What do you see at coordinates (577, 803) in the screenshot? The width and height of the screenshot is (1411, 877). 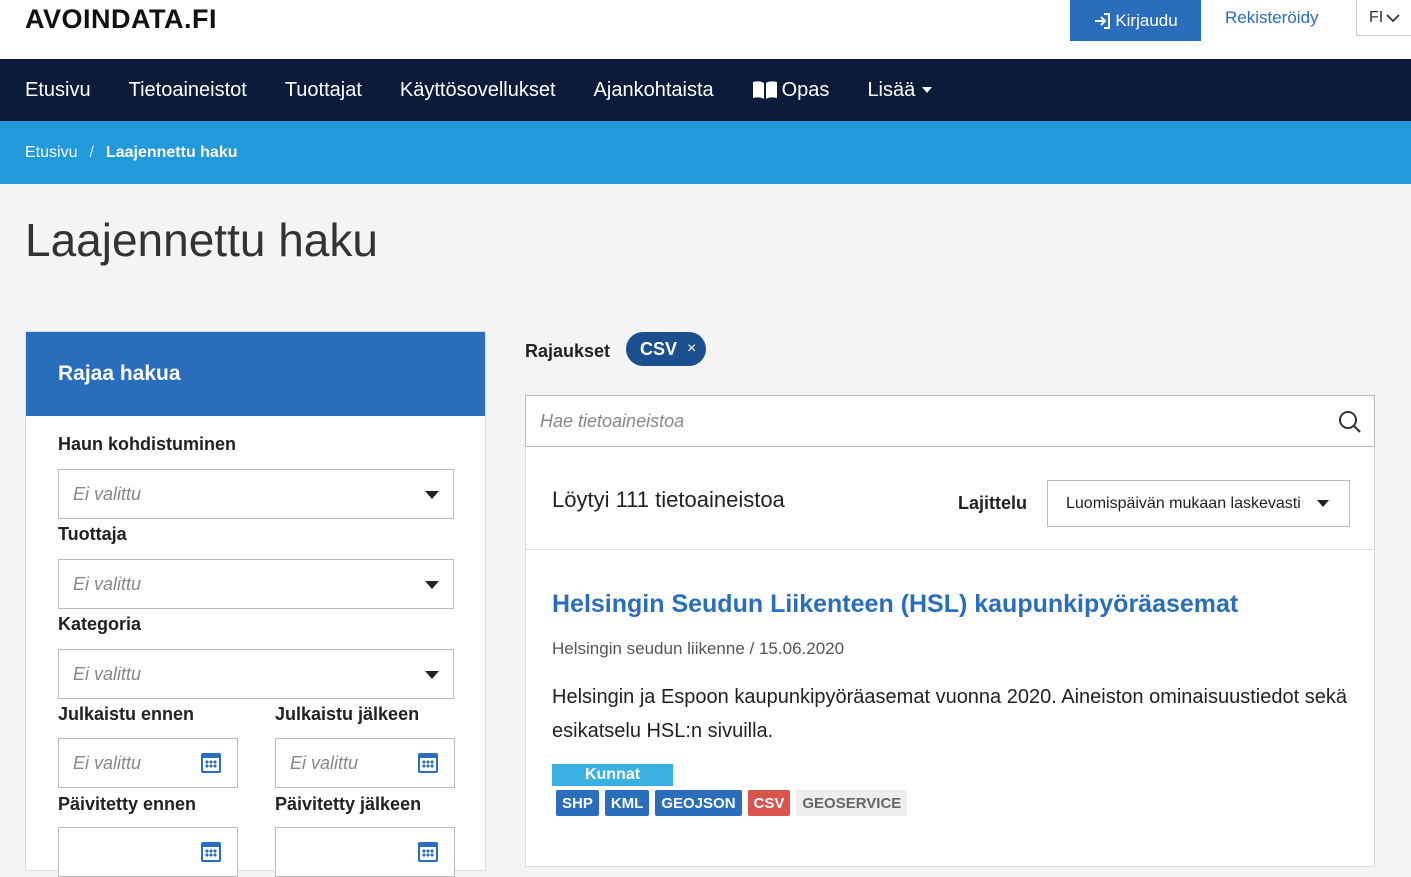 I see `format-badge-shp: SHP` at bounding box center [577, 803].